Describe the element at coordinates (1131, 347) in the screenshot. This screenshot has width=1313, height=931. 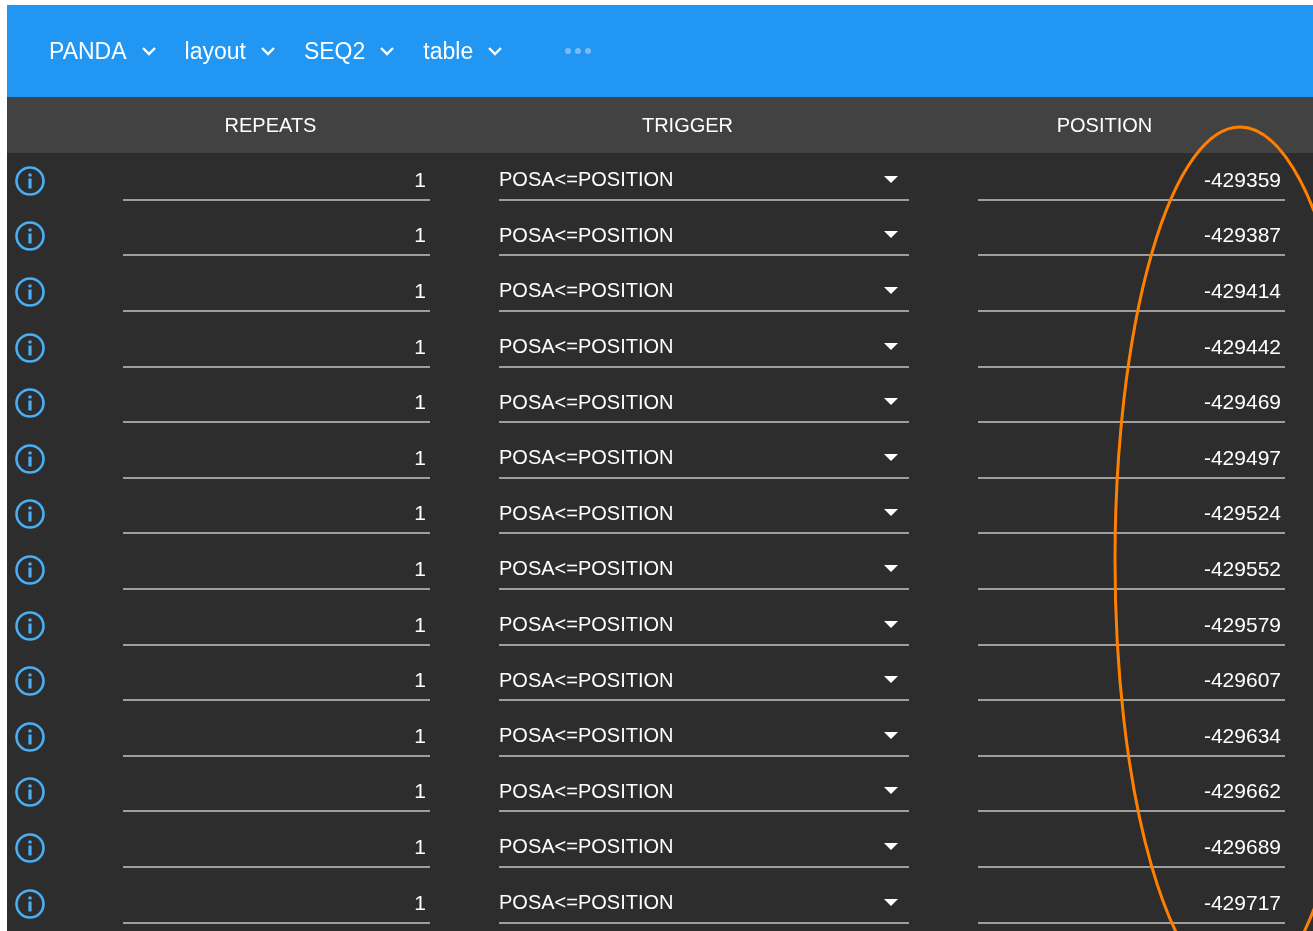
I see `position-field: -429442` at that location.